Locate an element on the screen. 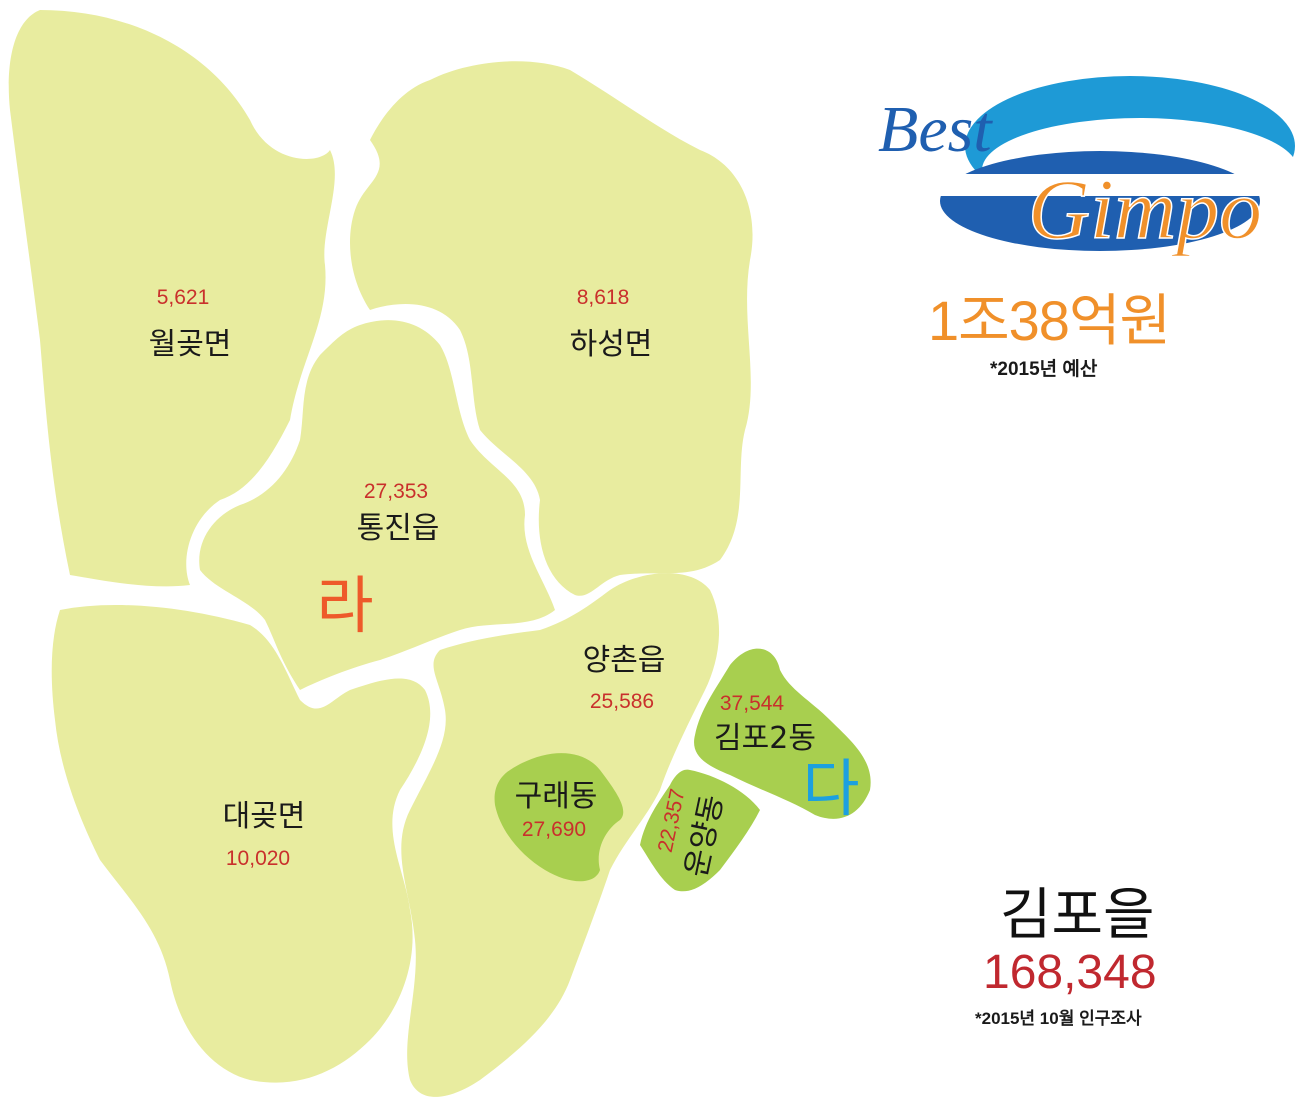  wolgot-name: 월곶면 is located at coordinates (190, 344).